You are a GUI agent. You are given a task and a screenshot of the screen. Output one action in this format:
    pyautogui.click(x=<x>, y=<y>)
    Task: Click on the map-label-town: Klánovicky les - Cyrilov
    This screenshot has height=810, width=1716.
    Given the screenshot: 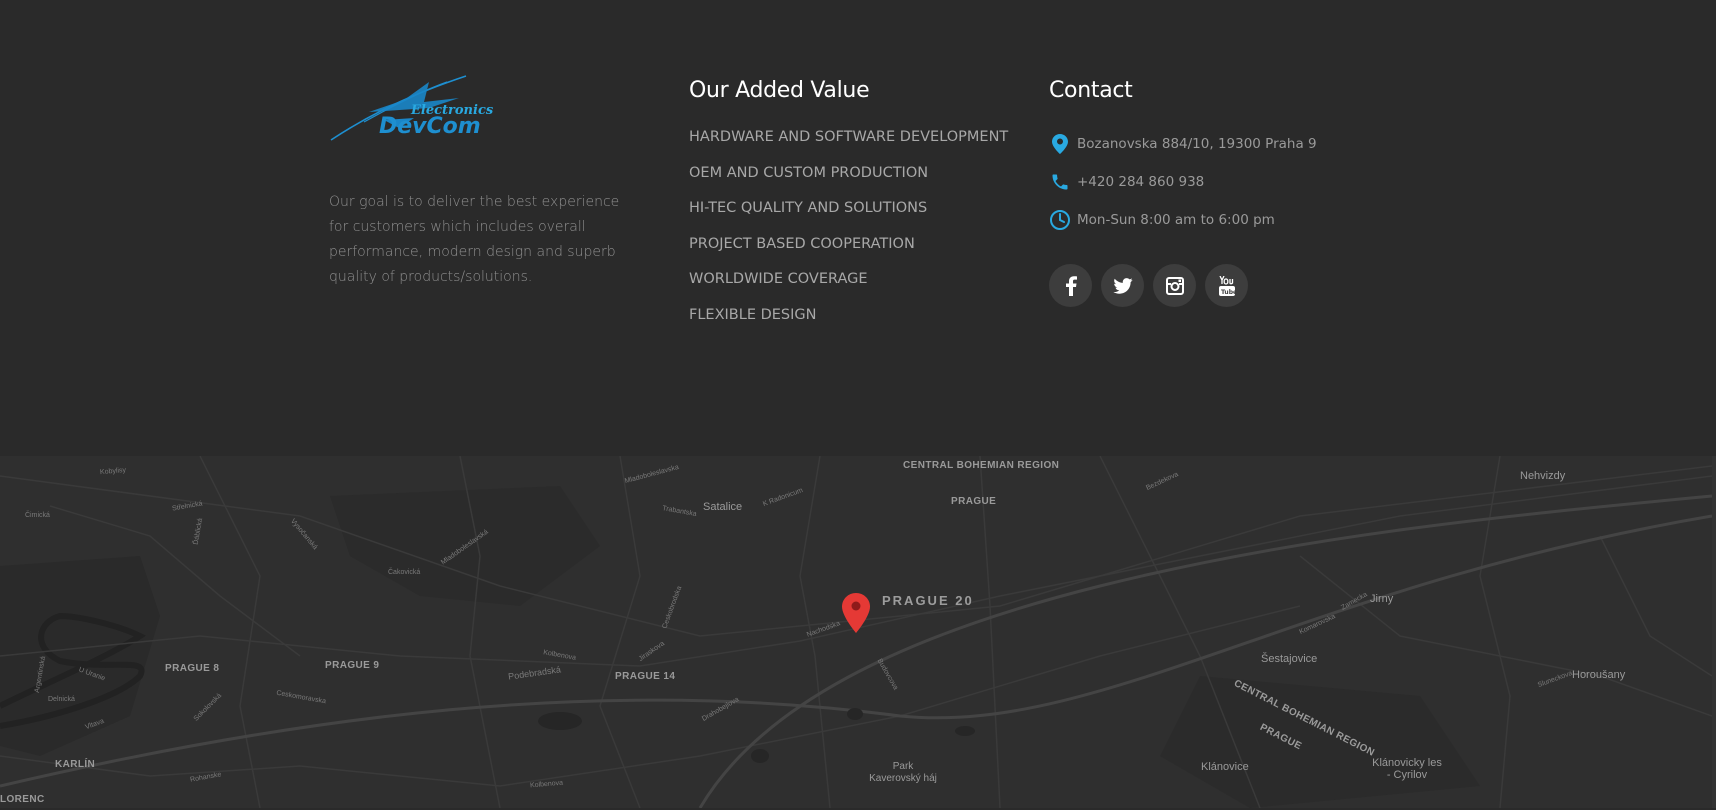 What is the action you would take?
    pyautogui.click(x=1407, y=769)
    